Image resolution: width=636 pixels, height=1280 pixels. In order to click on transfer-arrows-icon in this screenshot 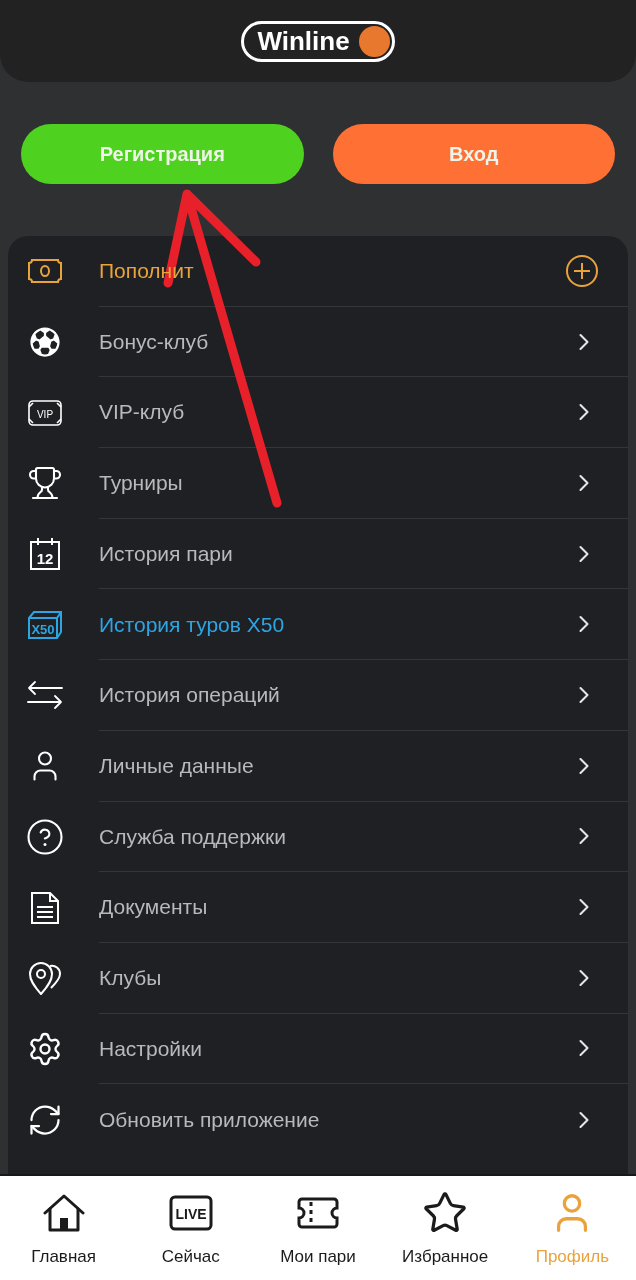, I will do `click(45, 695)`.